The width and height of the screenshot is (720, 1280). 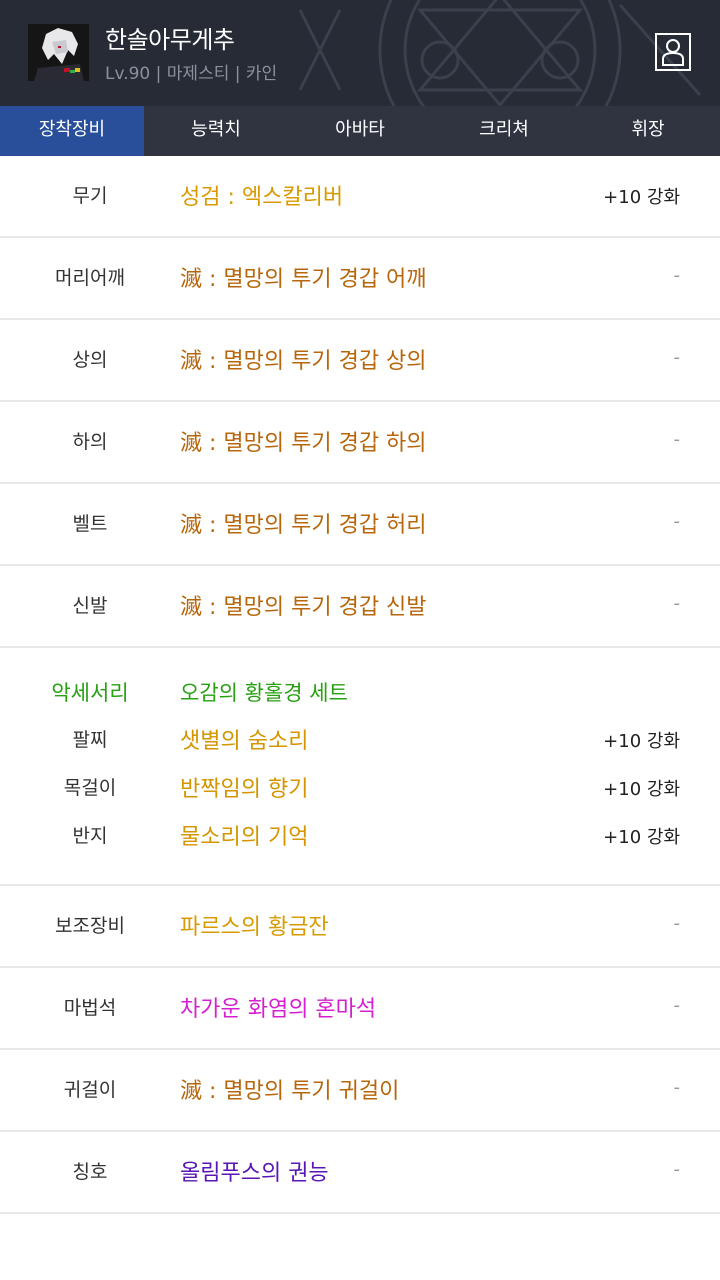 I want to click on slot-label: 반지, so click(x=90, y=836).